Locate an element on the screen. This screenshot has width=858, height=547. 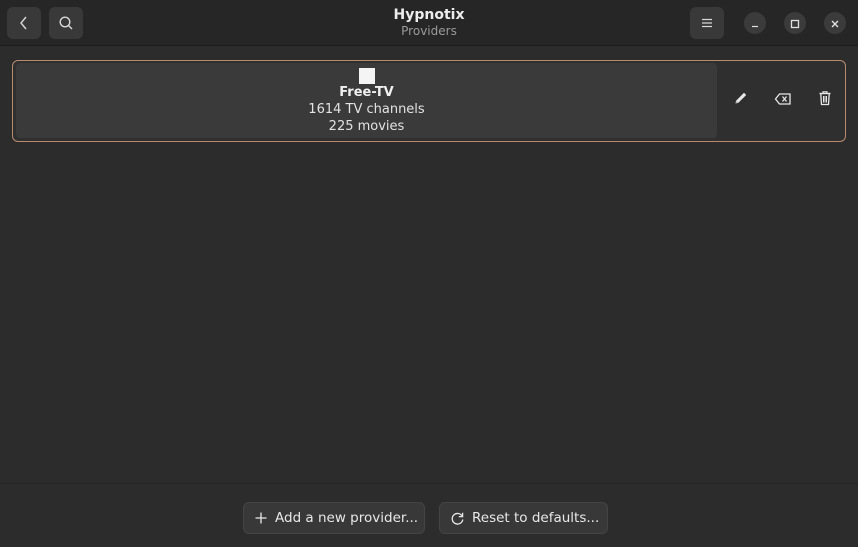
header-bar: Hypnotix Providers is located at coordinates (429, 23).